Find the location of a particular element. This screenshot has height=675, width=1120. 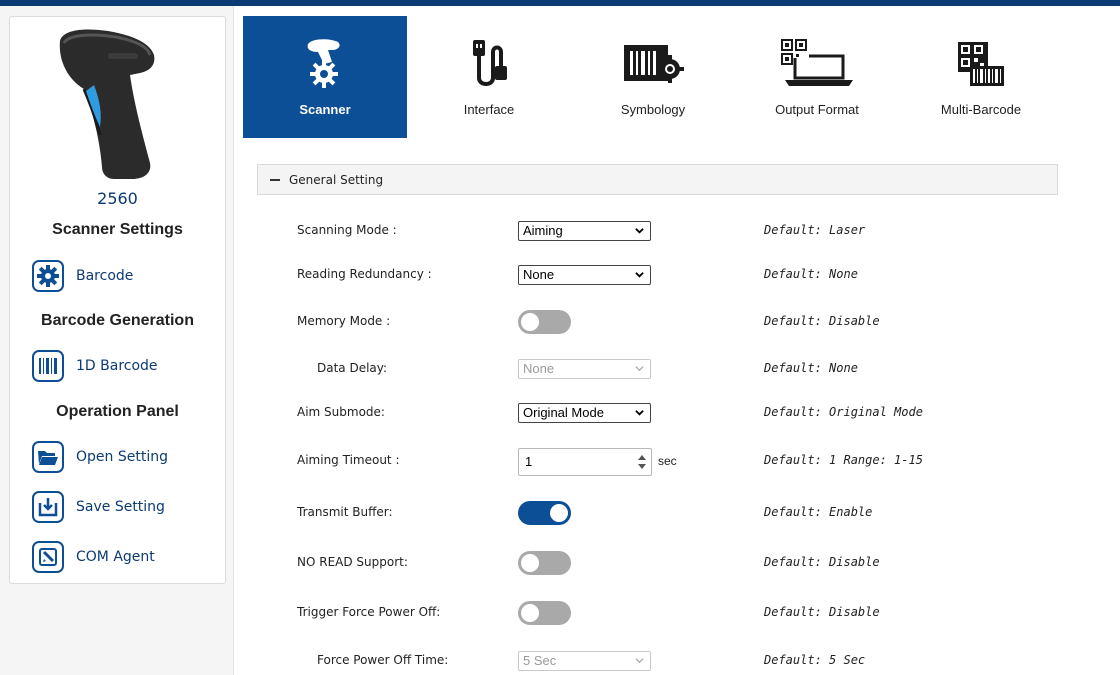

scanning-mode-select: Aiming is located at coordinates (584, 231).